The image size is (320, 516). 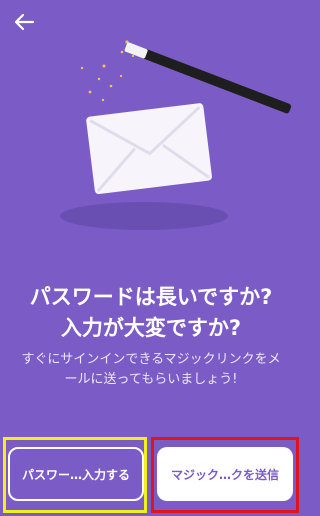 What do you see at coordinates (76, 474) in the screenshot?
I see `enter-password-button: パスワー…入力する` at bounding box center [76, 474].